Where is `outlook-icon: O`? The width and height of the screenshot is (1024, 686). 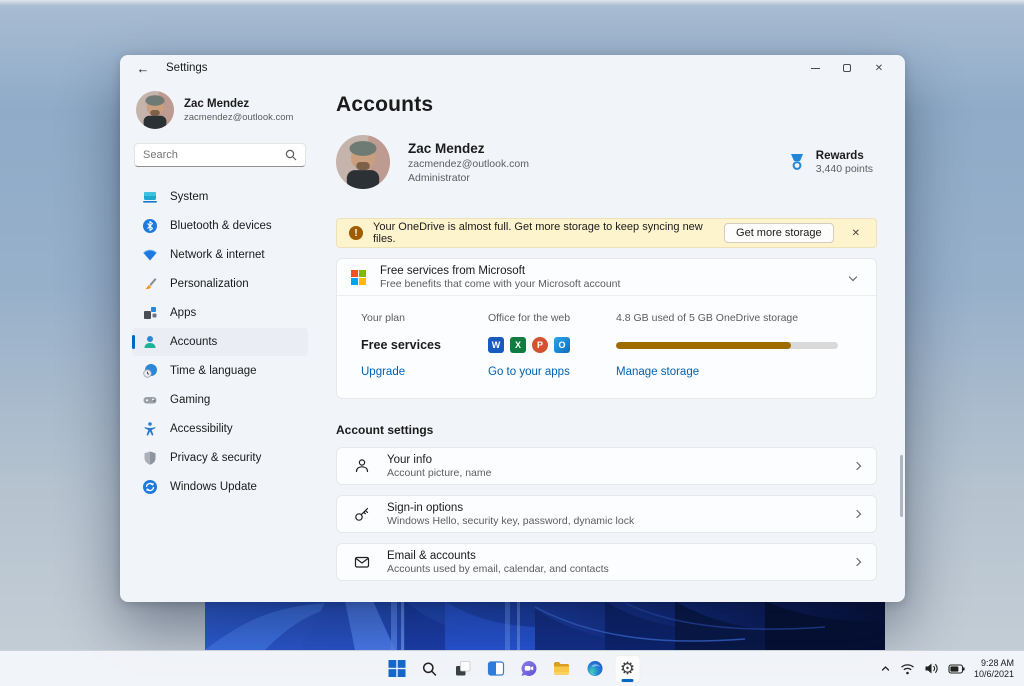 outlook-icon: O is located at coordinates (562, 345).